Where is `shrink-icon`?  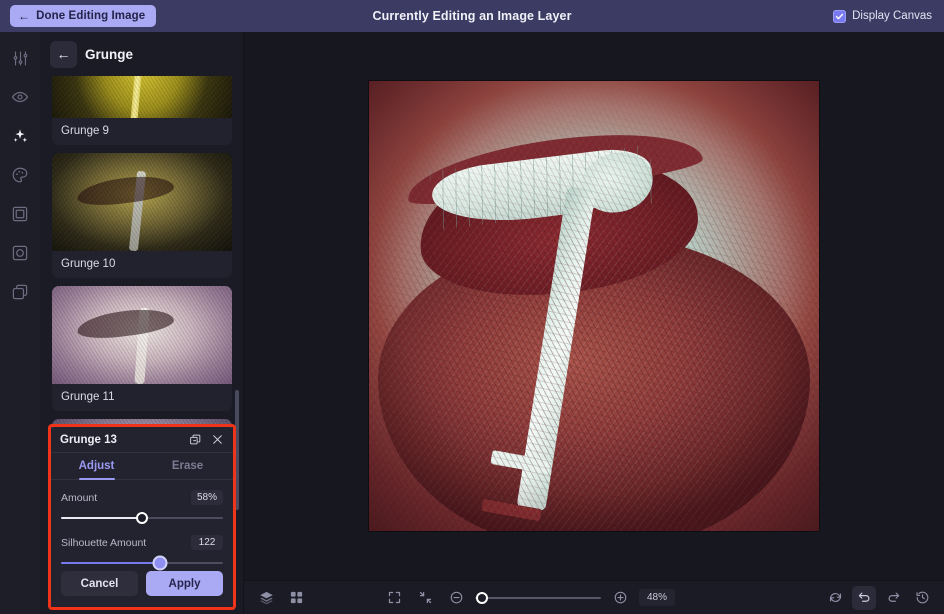 shrink-icon is located at coordinates (425, 597).